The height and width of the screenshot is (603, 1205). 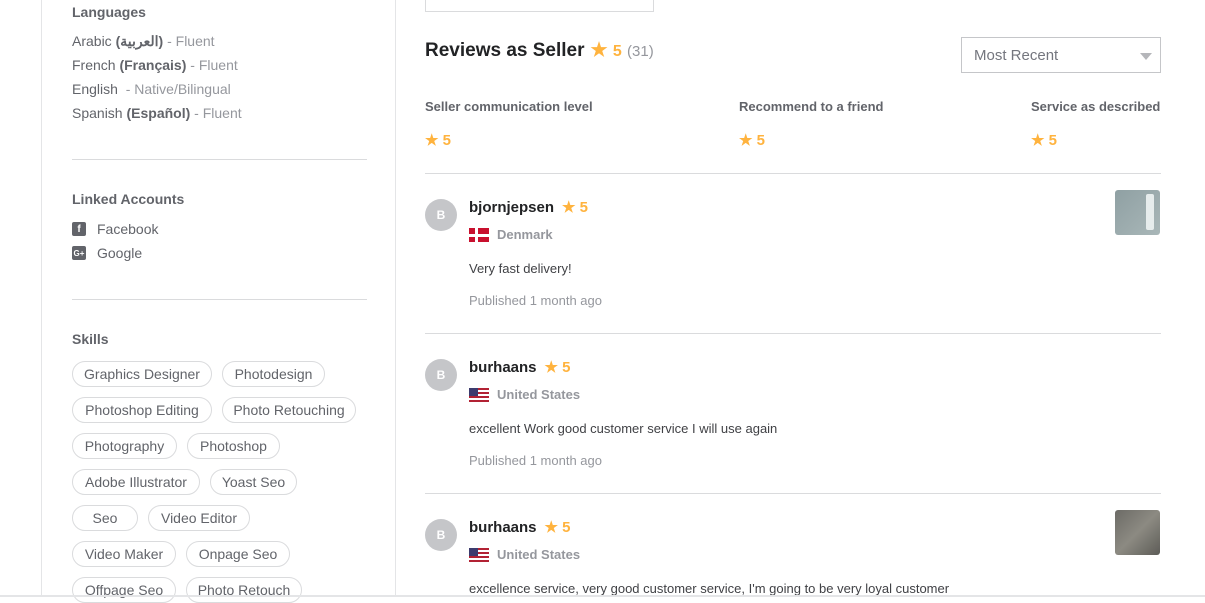 I want to click on linked-accounts-heading: Linked Accounts, so click(x=128, y=199).